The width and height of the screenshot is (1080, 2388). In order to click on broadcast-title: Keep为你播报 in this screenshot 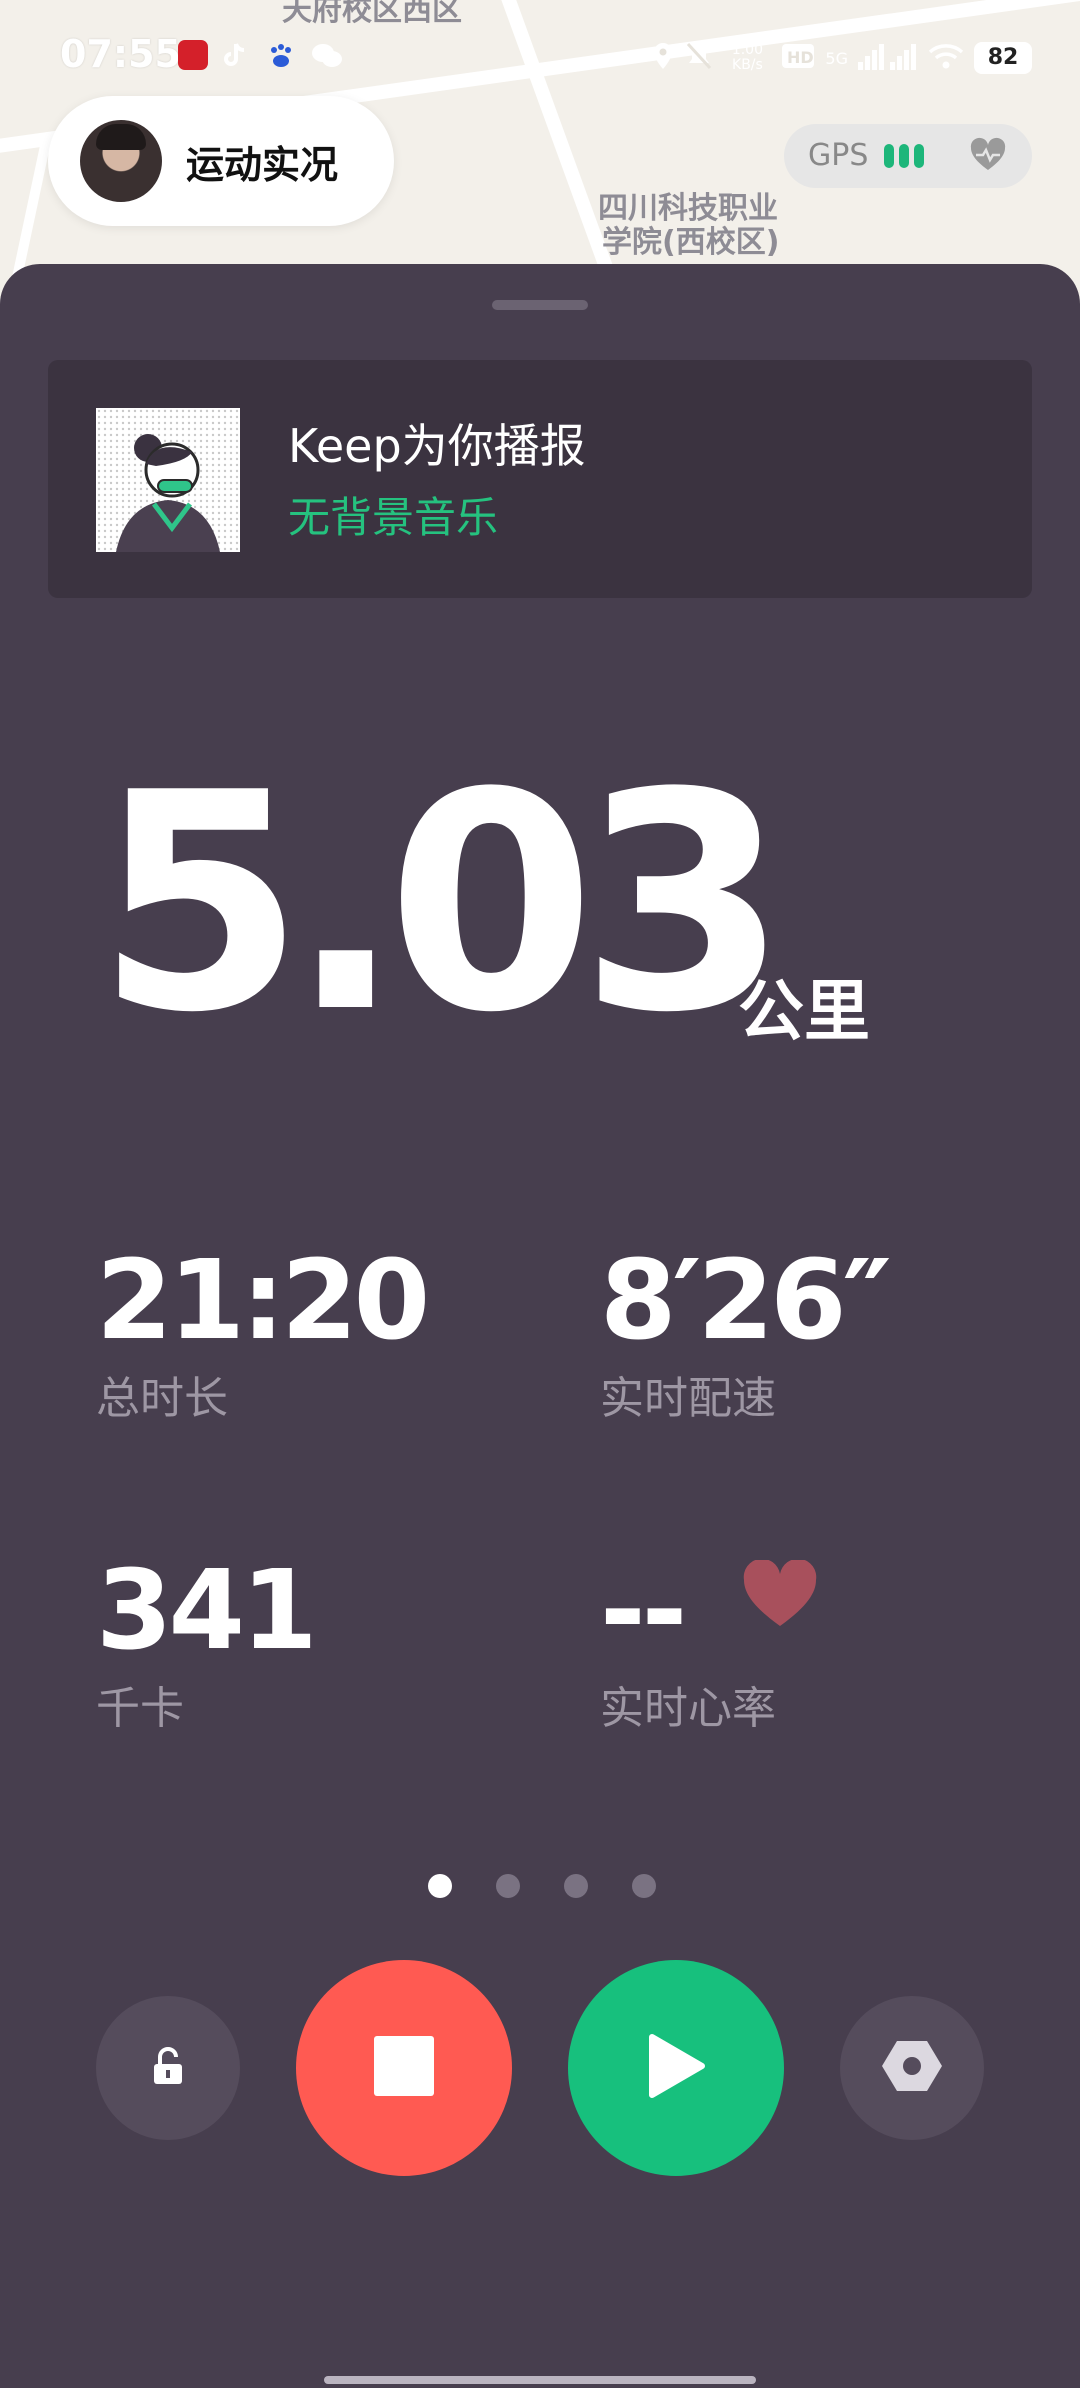, I will do `click(437, 446)`.